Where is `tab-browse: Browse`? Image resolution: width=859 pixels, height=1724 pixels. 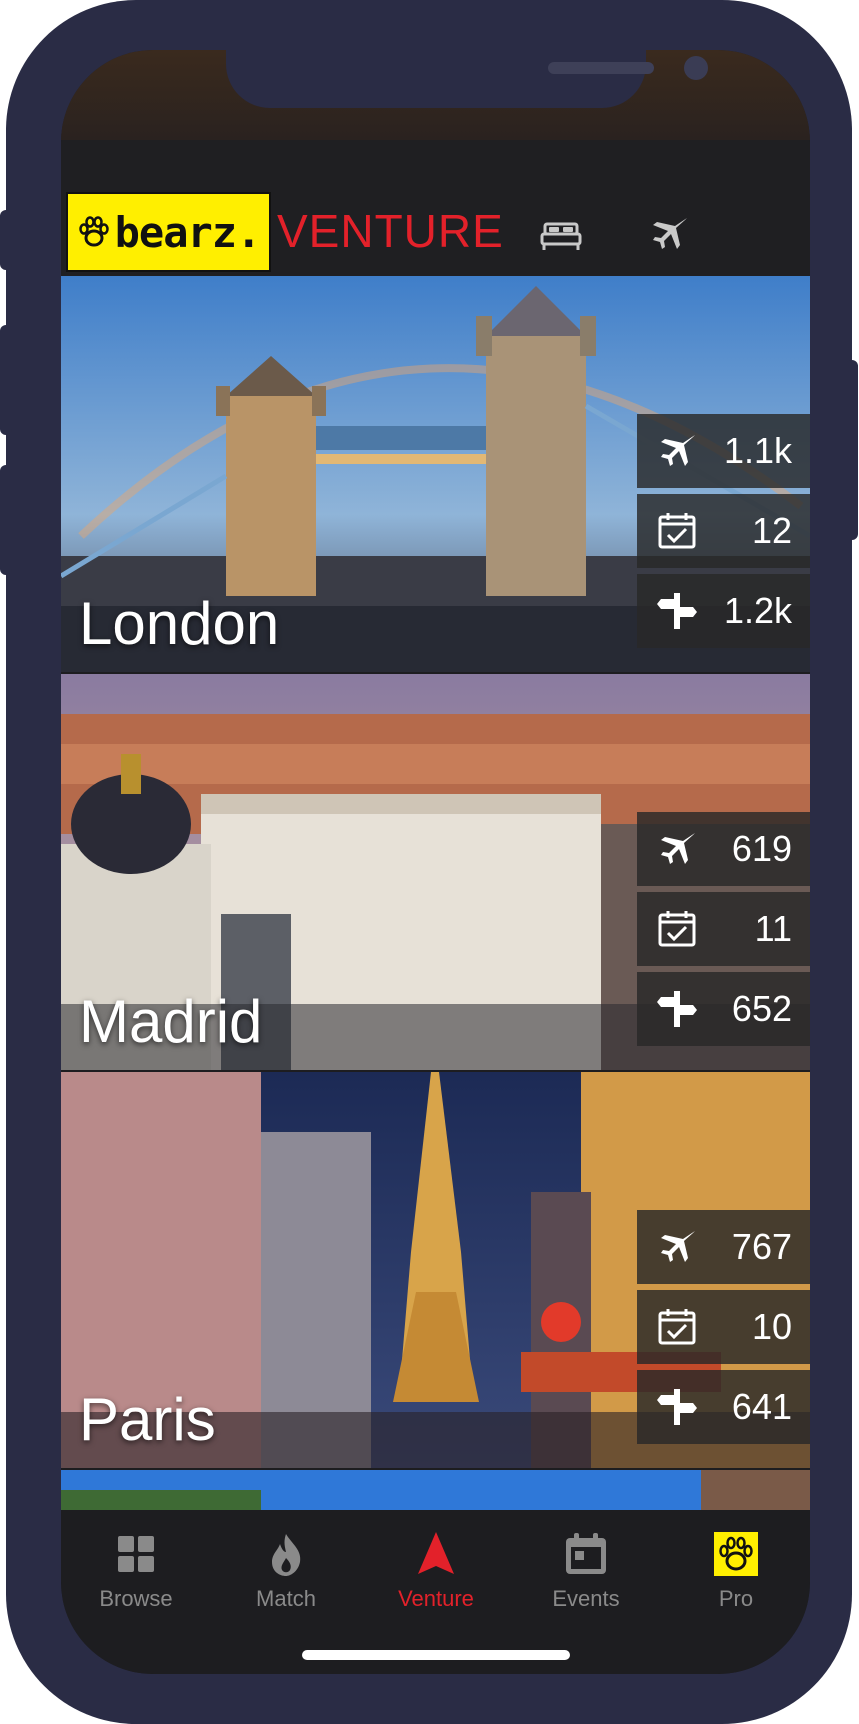
tab-browse: Browse is located at coordinates (136, 1571).